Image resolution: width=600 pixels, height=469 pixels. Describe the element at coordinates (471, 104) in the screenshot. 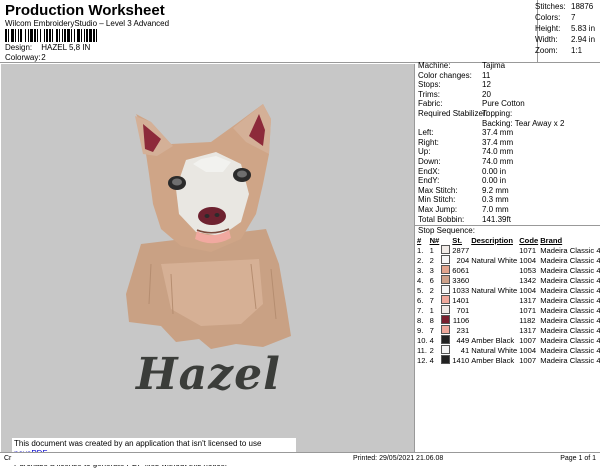

I see `spec-row: Fabric: Pure Cotton` at that location.